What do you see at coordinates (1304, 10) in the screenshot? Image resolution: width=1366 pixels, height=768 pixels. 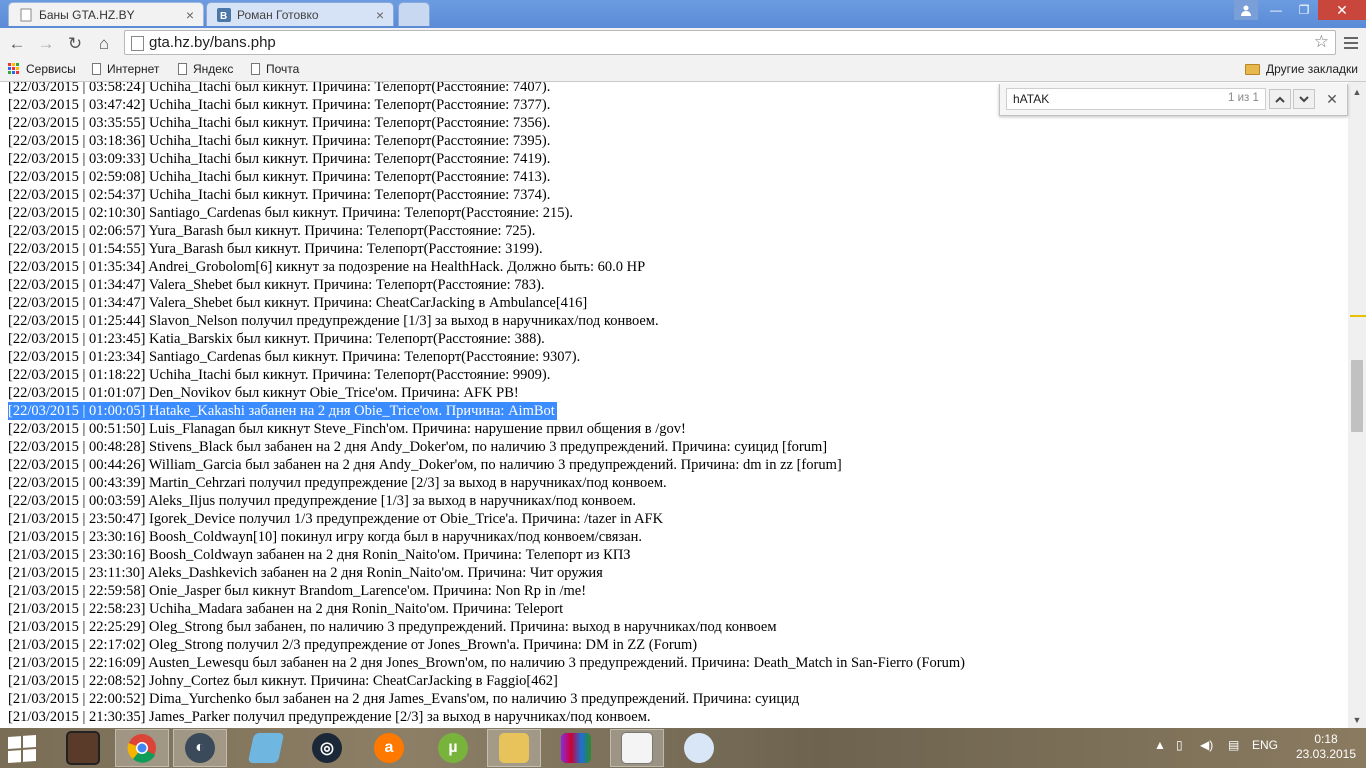 I see `maximize-button: ❐` at bounding box center [1304, 10].